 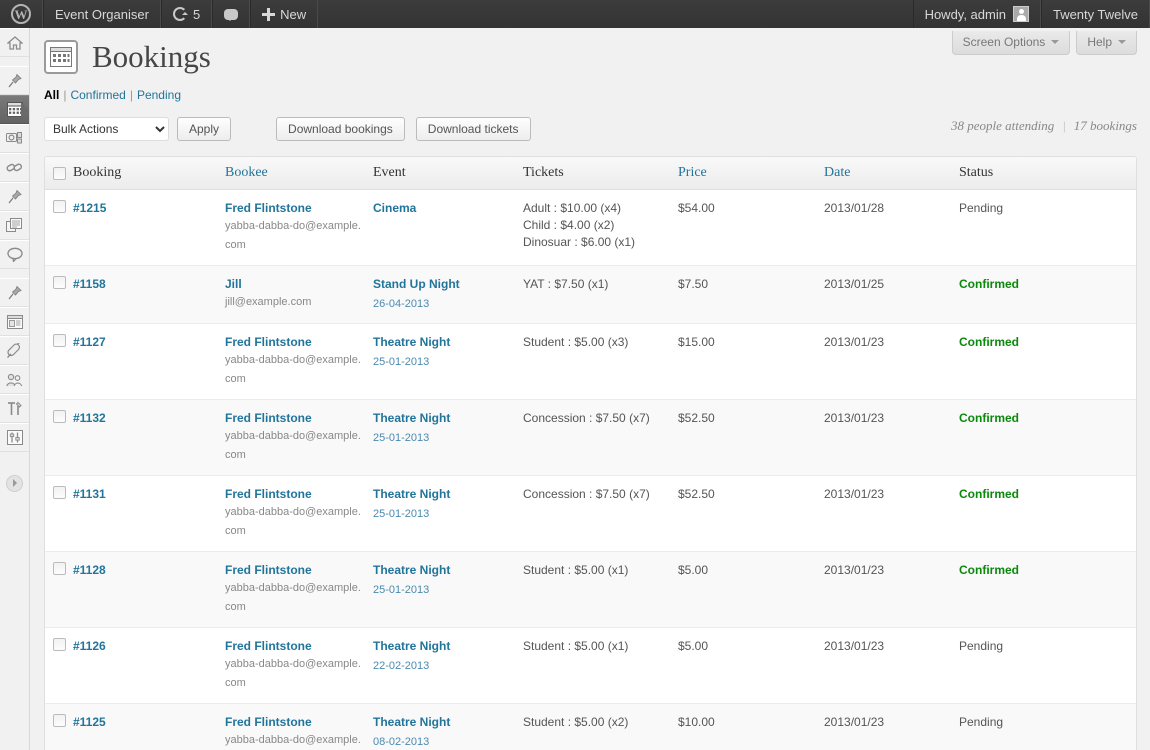 What do you see at coordinates (14, 379) in the screenshot?
I see `sidebar-item-users` at bounding box center [14, 379].